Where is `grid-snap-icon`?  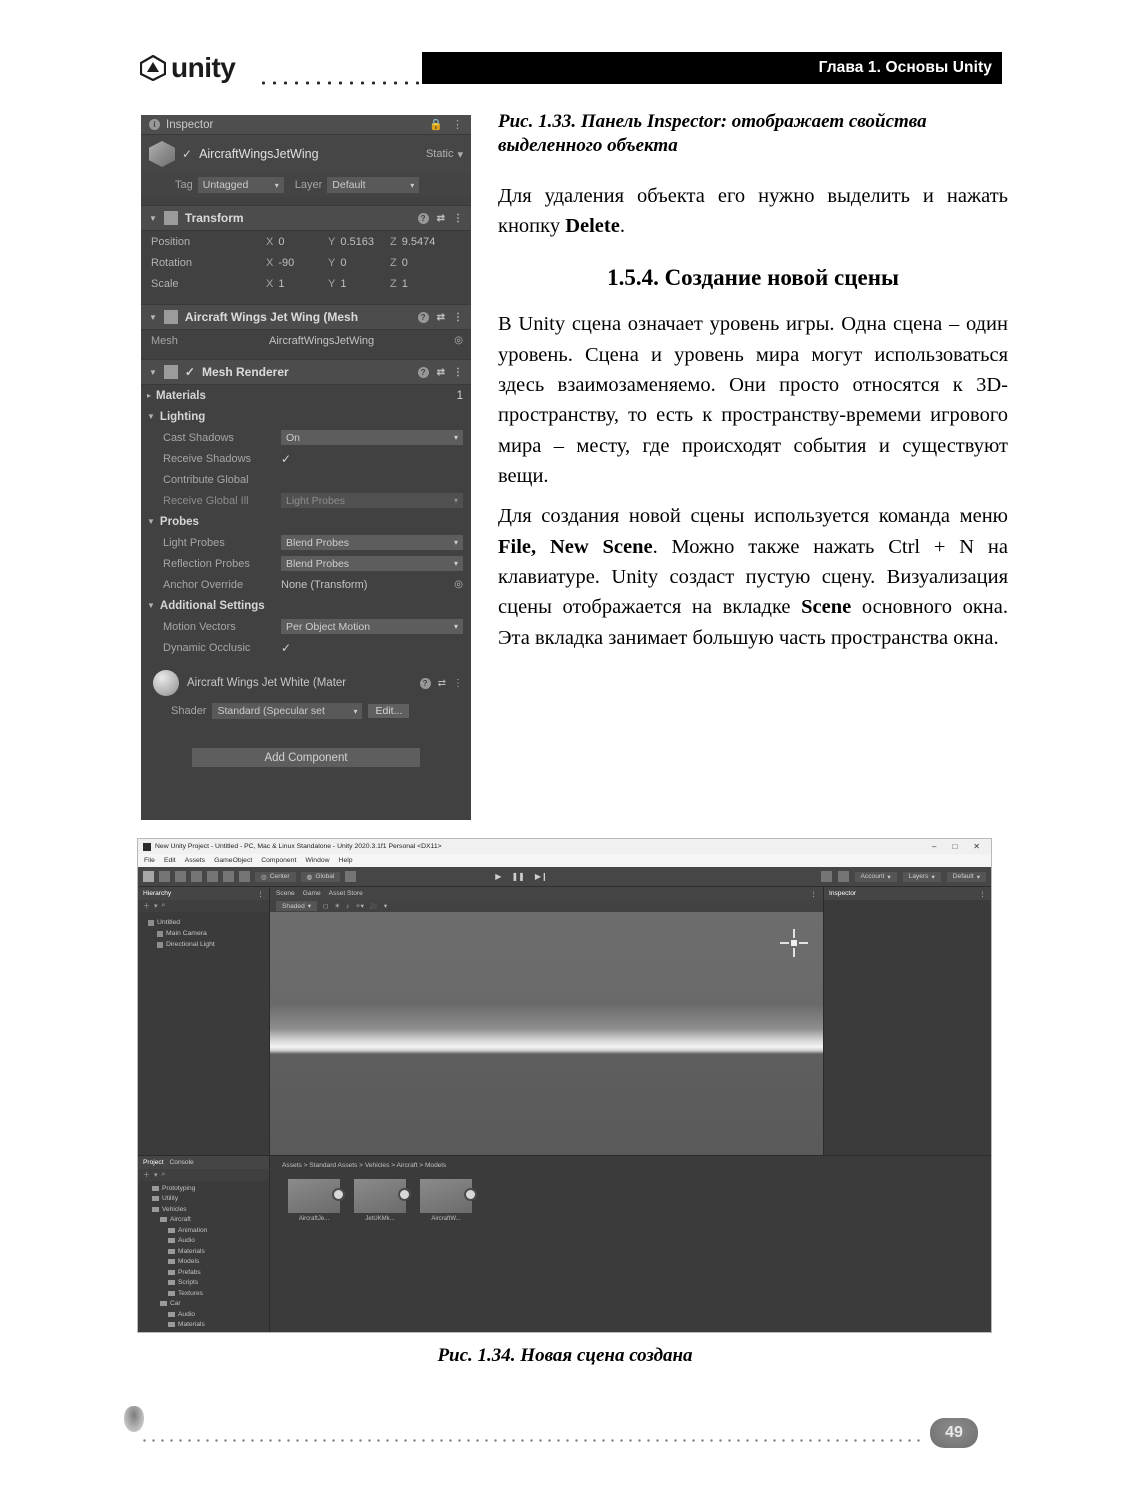
grid-snap-icon is located at coordinates (351, 876).